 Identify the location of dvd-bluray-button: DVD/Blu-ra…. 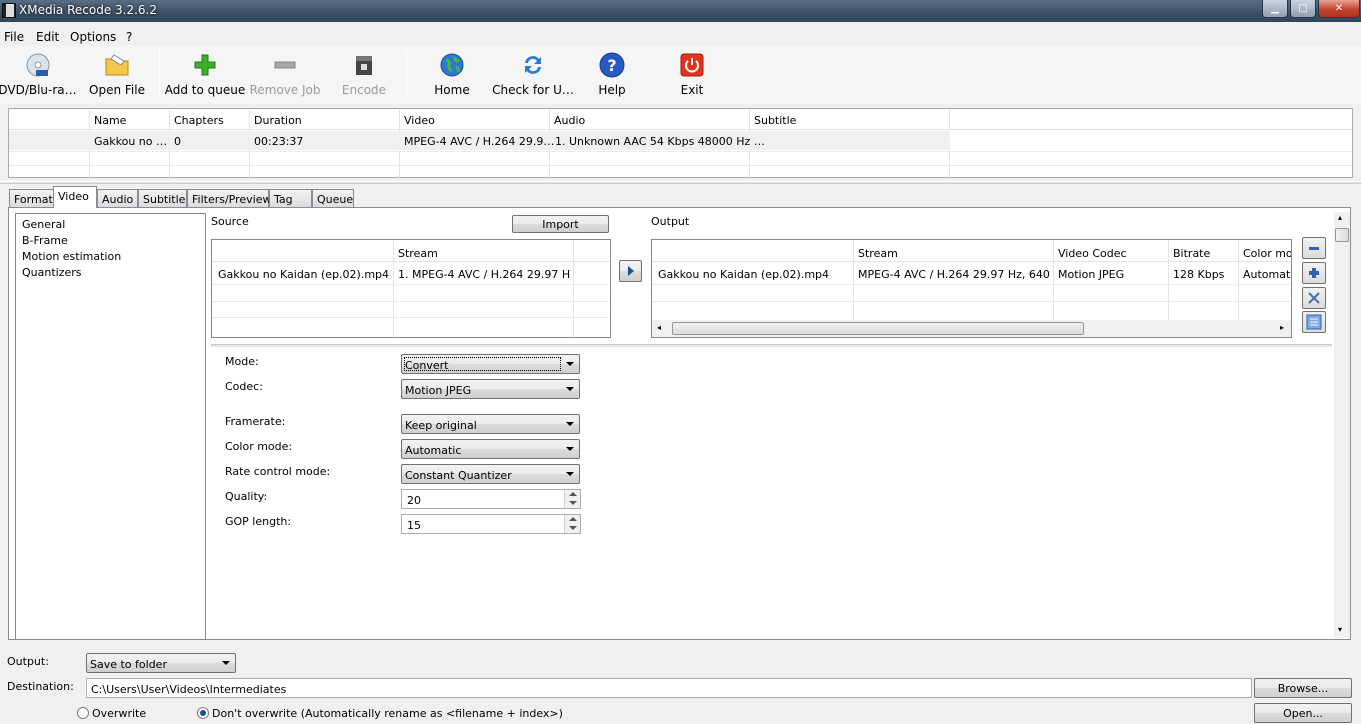
(38, 74).